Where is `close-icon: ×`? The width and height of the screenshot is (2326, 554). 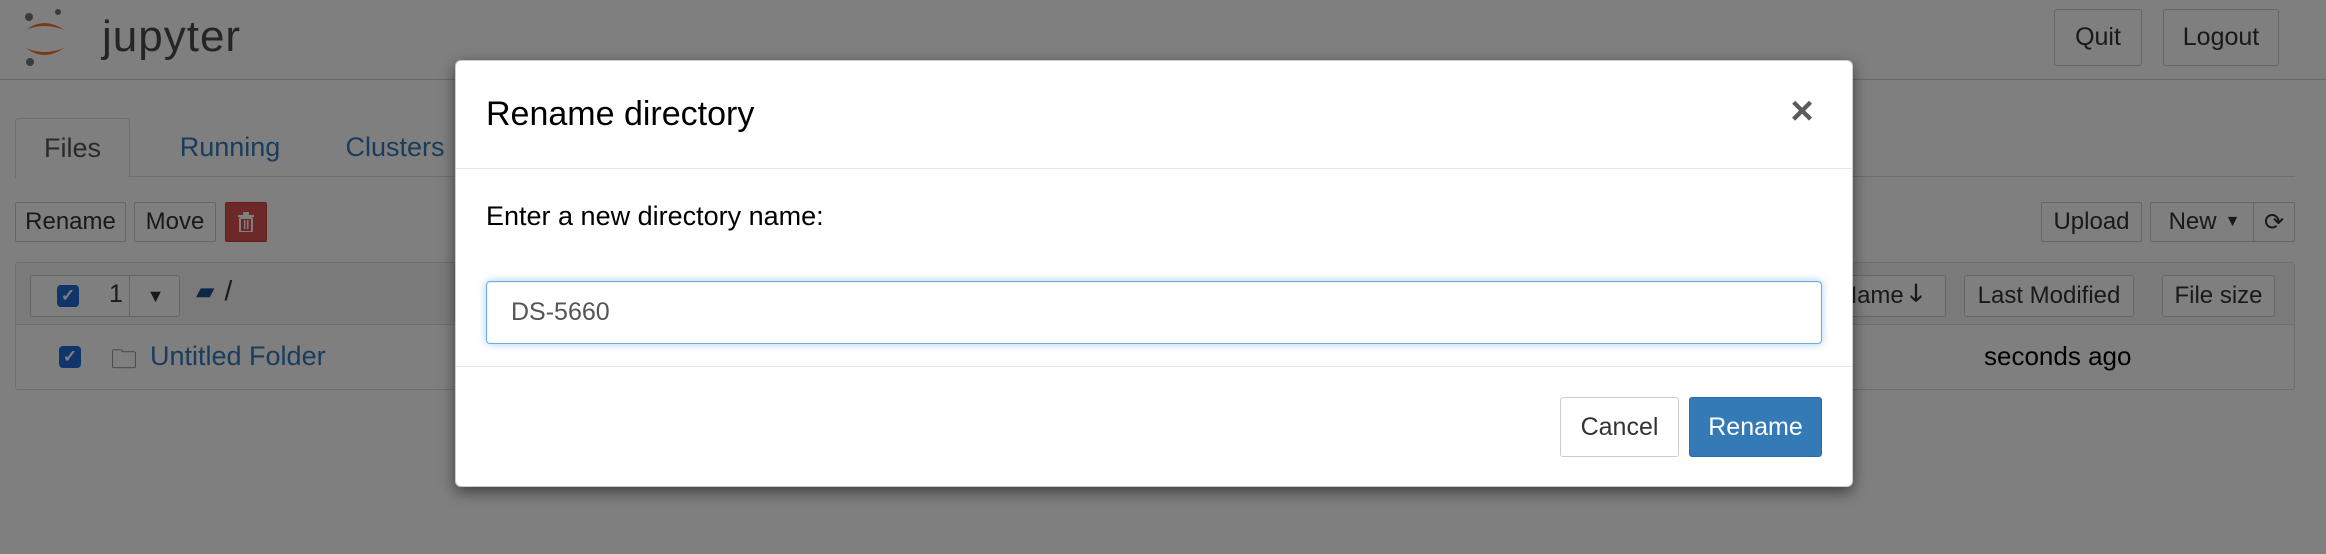
close-icon: × is located at coordinates (1802, 111).